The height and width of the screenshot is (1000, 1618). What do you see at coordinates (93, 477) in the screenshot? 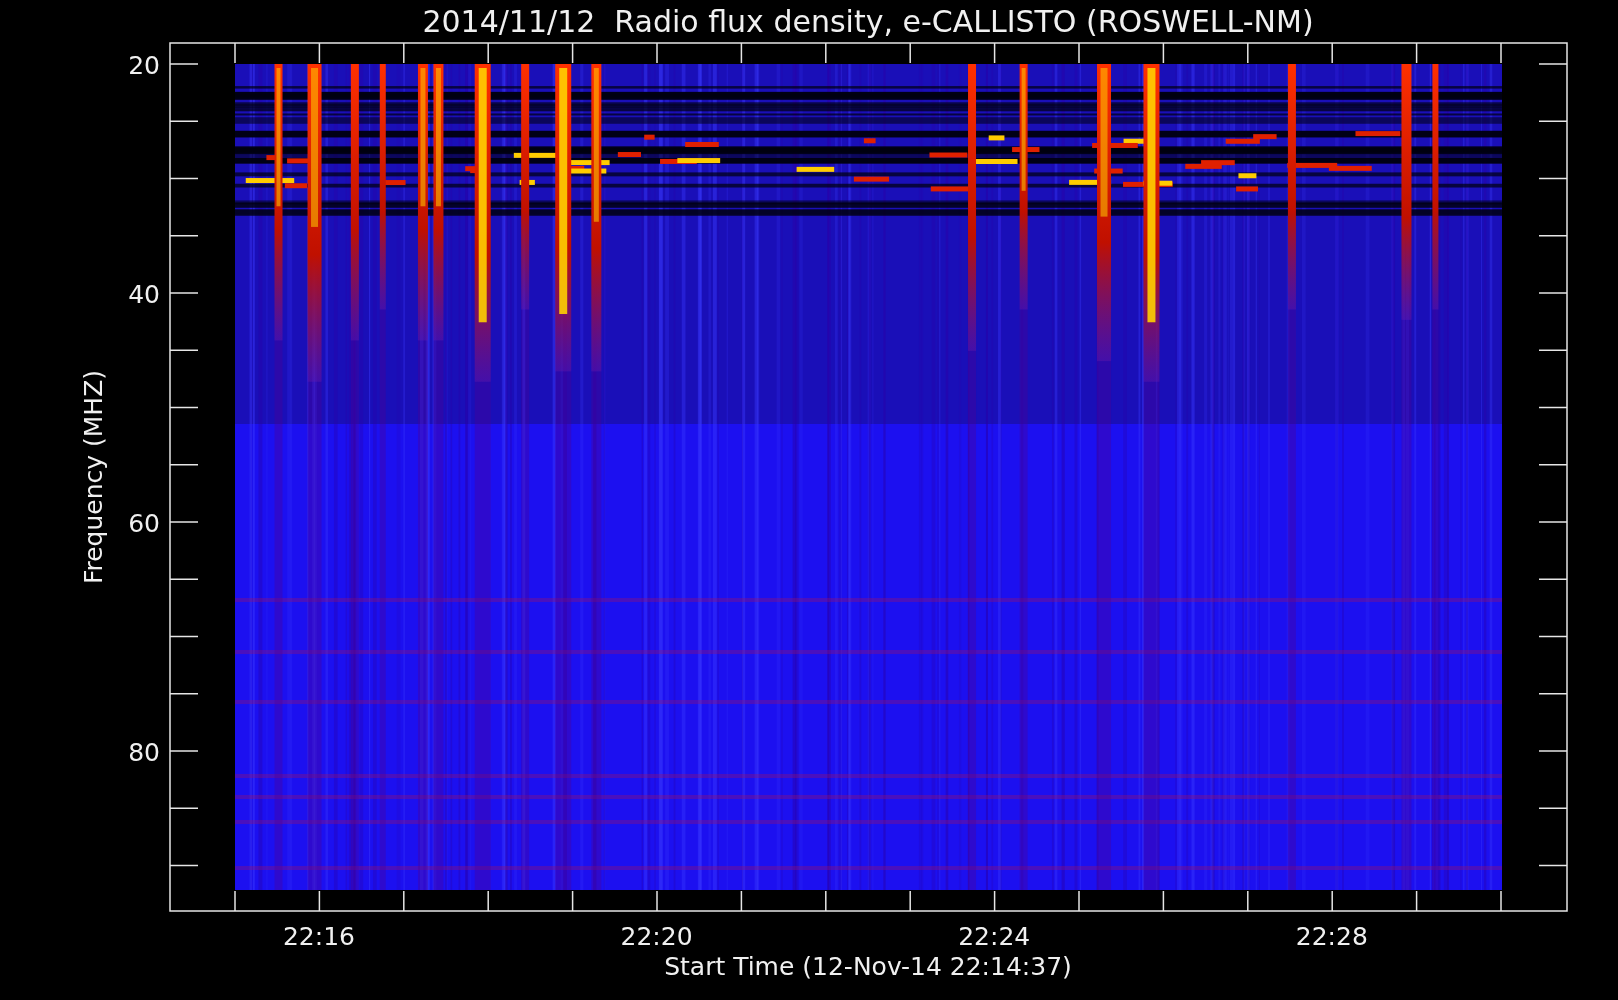
I see `y-axis-label: Frequency (MHZ)` at bounding box center [93, 477].